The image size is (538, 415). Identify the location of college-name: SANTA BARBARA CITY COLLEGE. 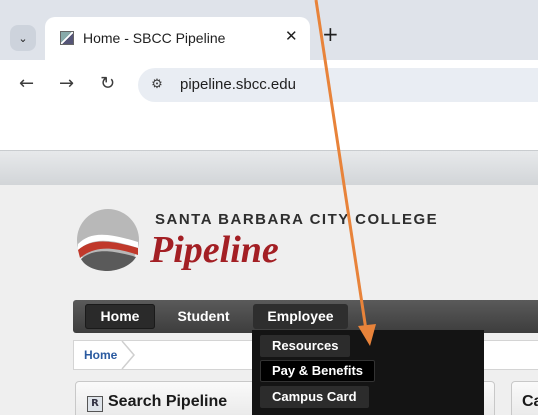
(297, 219).